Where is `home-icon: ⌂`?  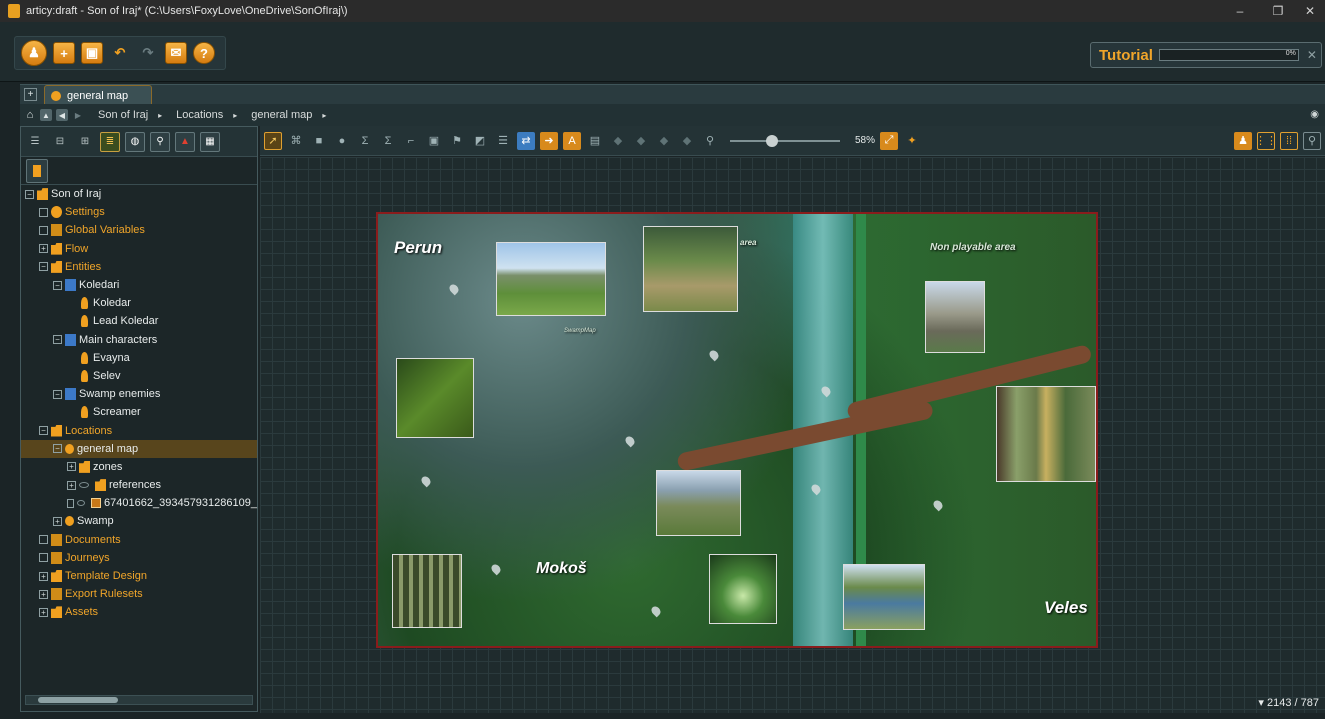 home-icon: ⌂ is located at coordinates (30, 115).